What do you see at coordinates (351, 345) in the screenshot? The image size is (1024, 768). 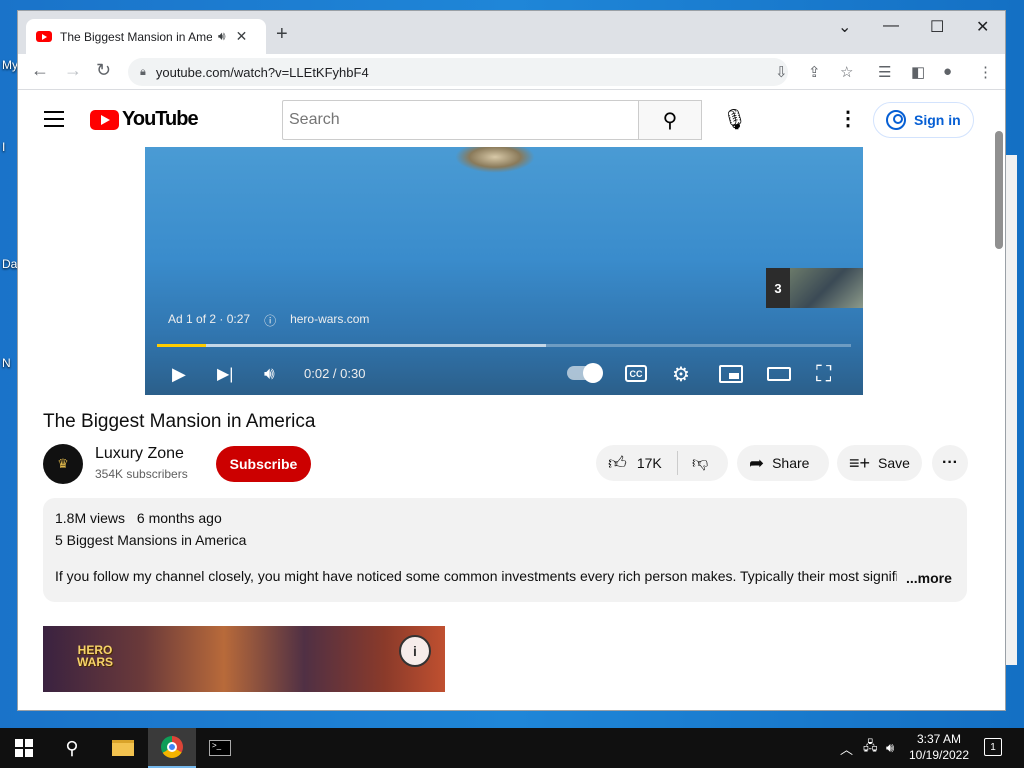 I see `buffered-bar` at bounding box center [351, 345].